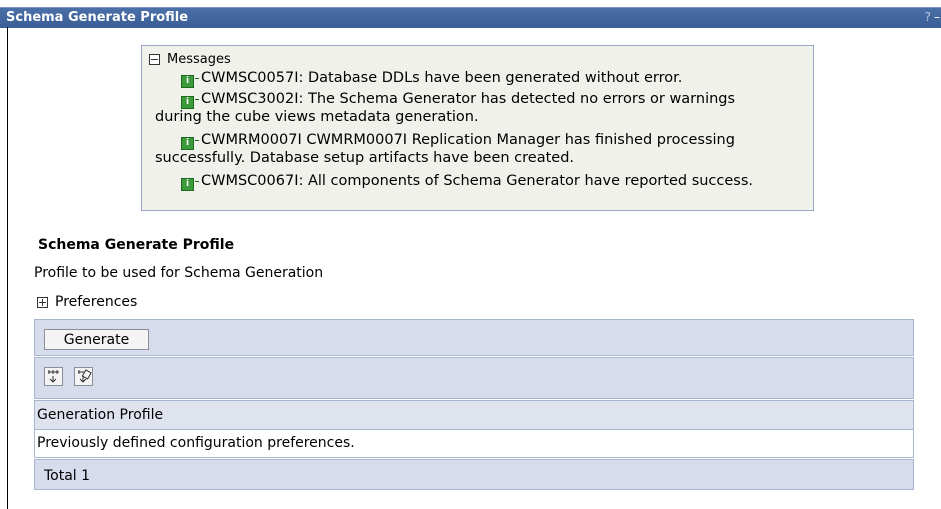  Describe the element at coordinates (42, 302) in the screenshot. I see `expand-icon` at that location.